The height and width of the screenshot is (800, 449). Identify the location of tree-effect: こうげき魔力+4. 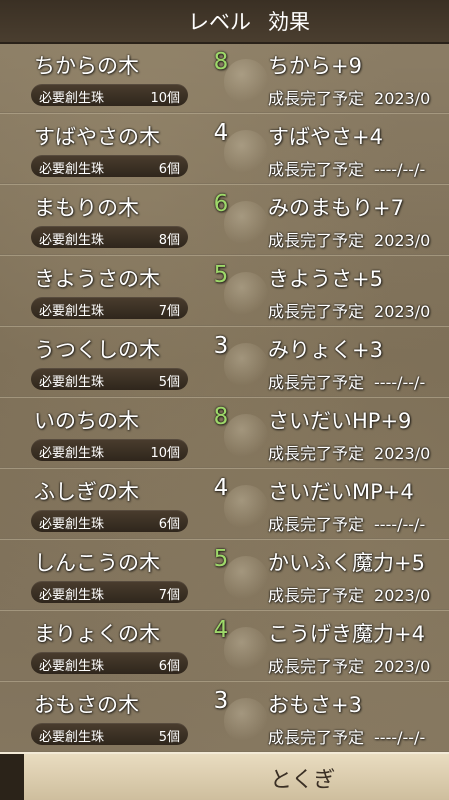
(346, 634).